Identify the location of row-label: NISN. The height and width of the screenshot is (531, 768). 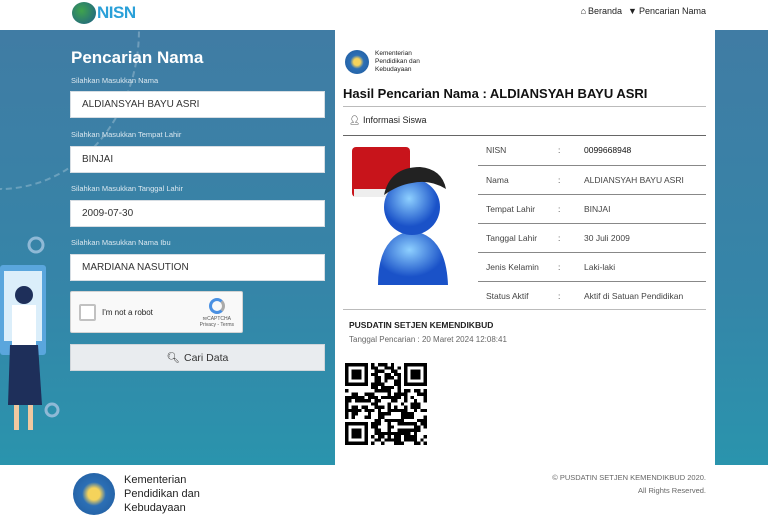
(518, 151).